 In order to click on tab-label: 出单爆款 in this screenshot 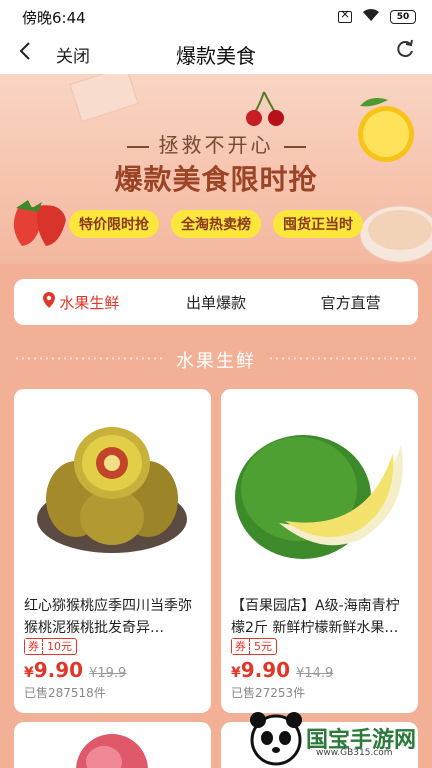, I will do `click(216, 302)`.